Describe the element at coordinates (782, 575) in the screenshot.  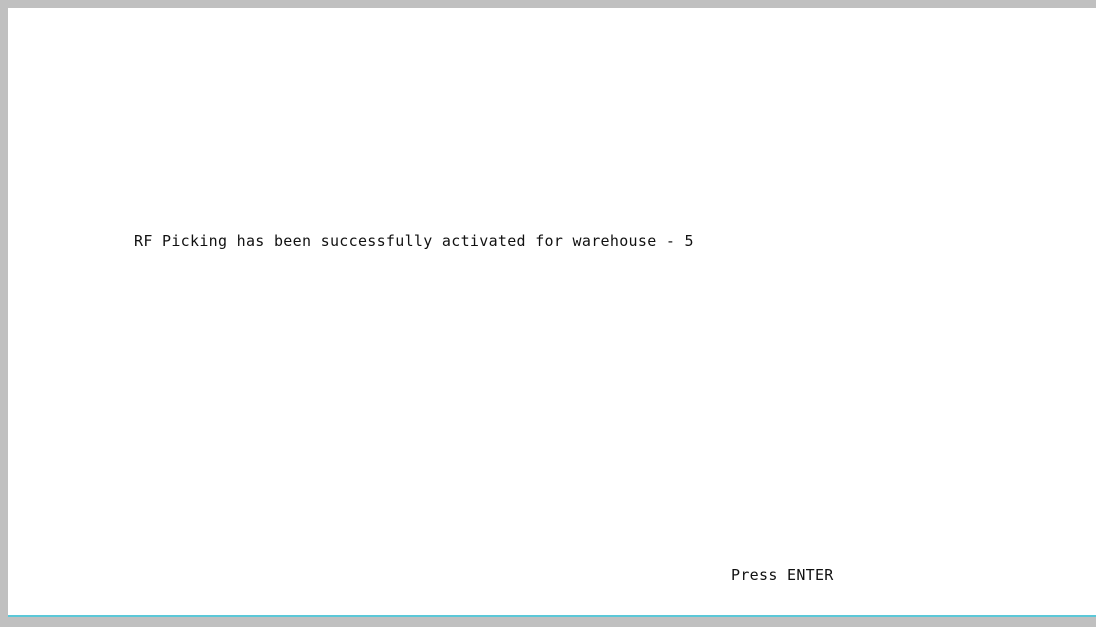
I see `press-enter-prompt: Press ENTER` at that location.